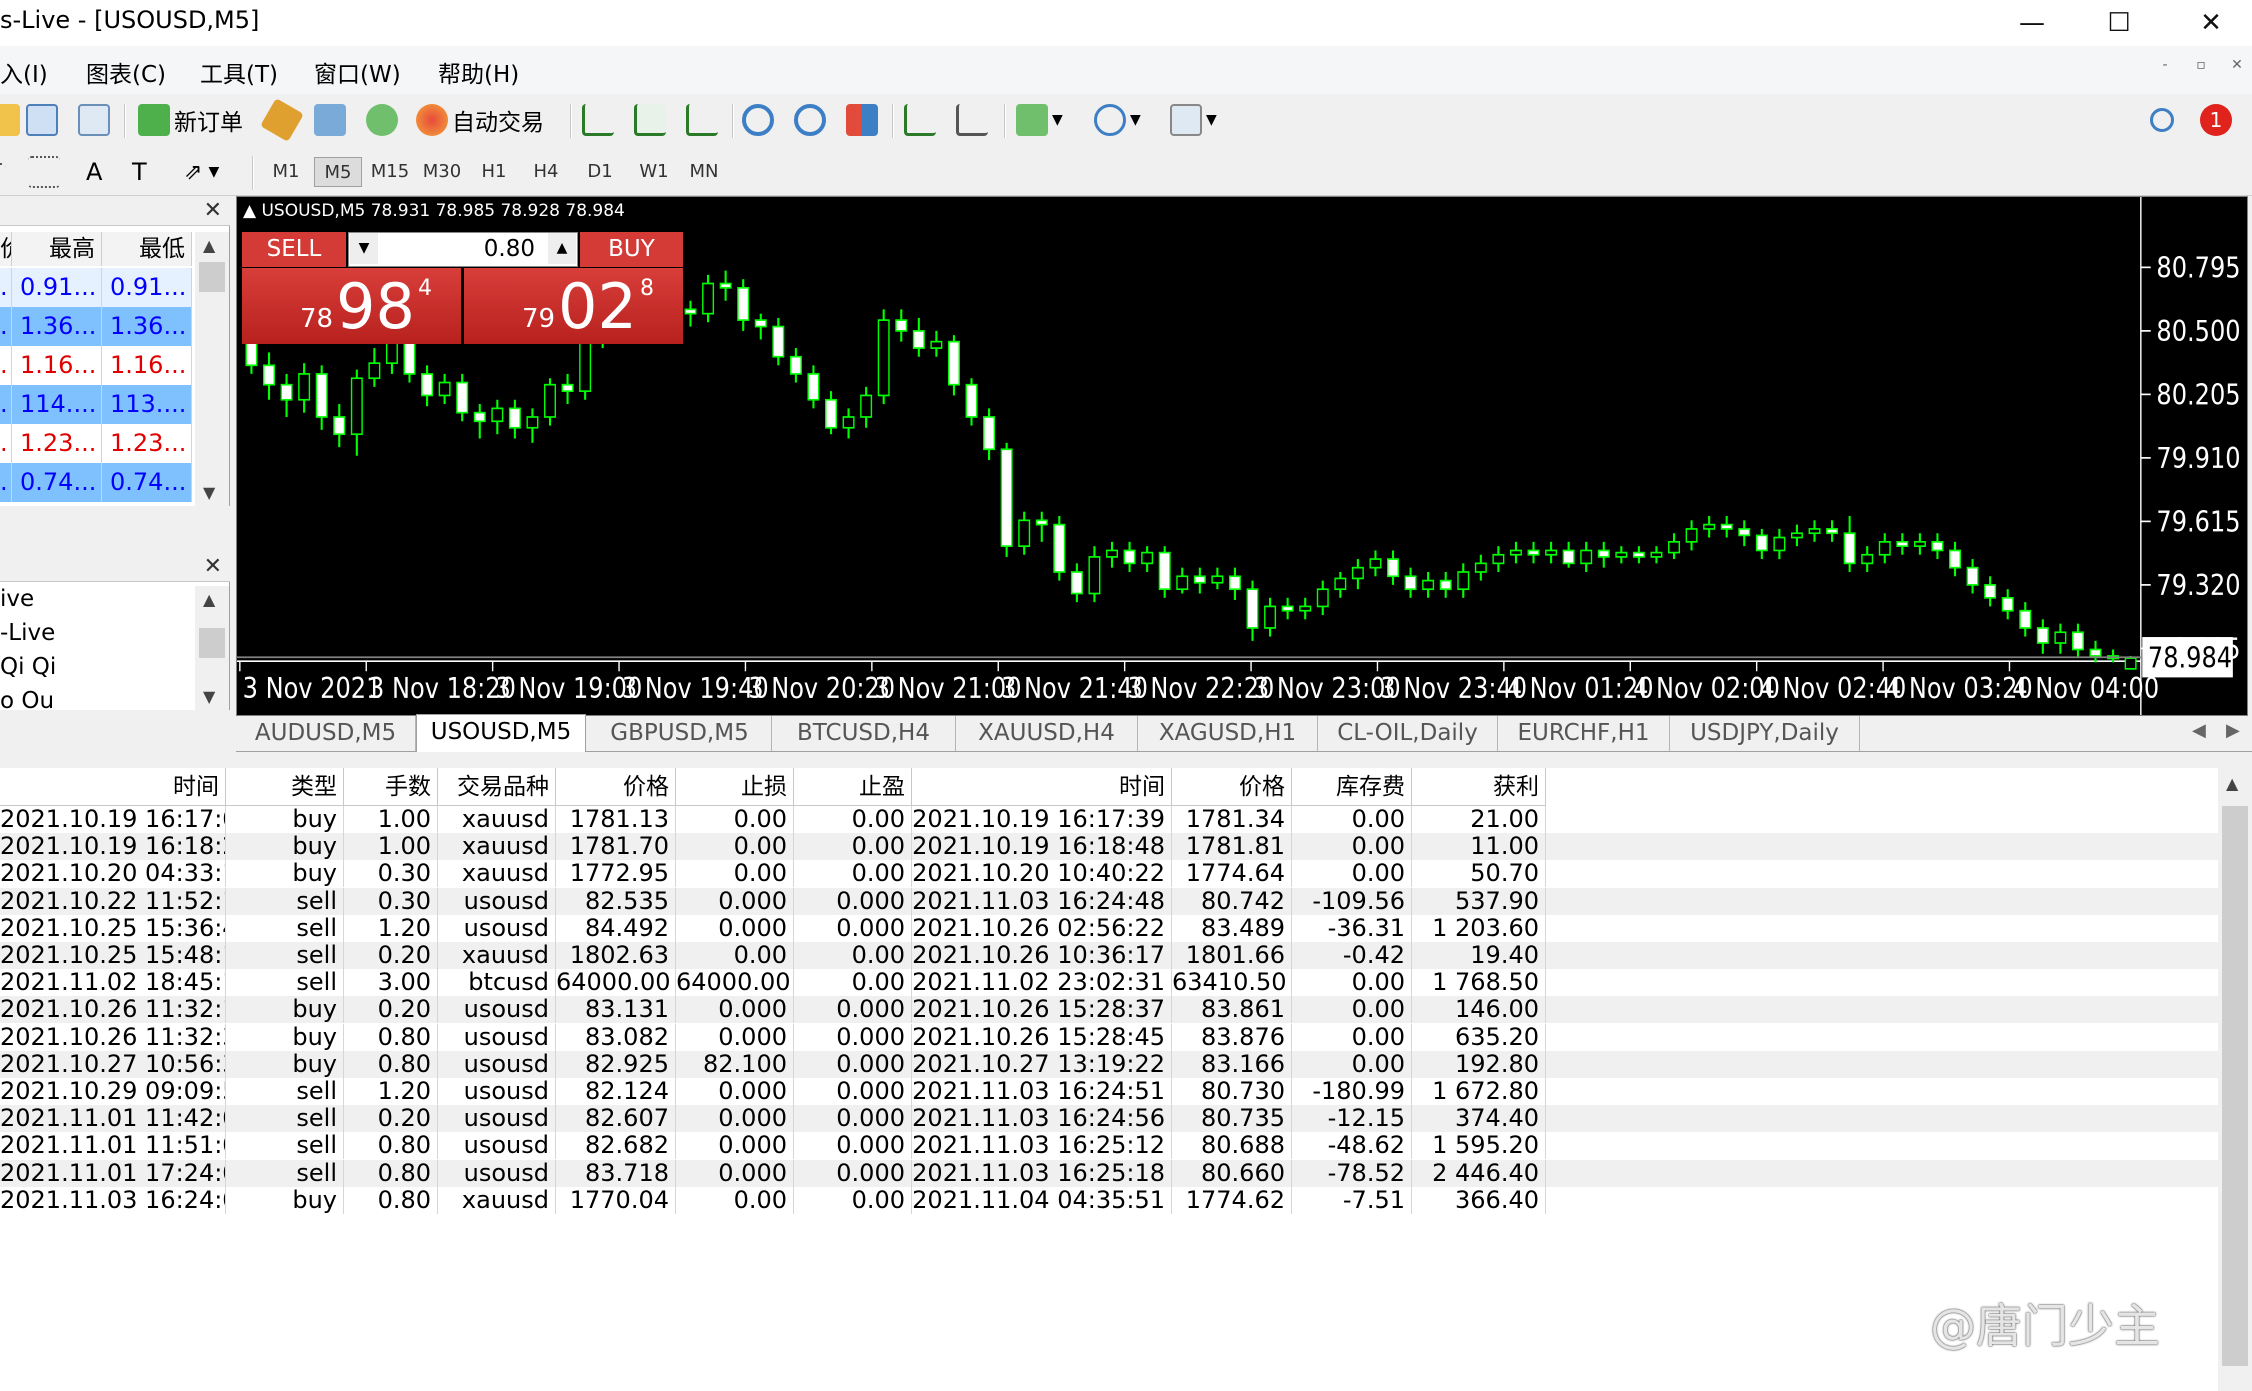 This screenshot has width=2252, height=1391. Describe the element at coordinates (46, 172) in the screenshot. I see `fibonacci-icon` at that location.